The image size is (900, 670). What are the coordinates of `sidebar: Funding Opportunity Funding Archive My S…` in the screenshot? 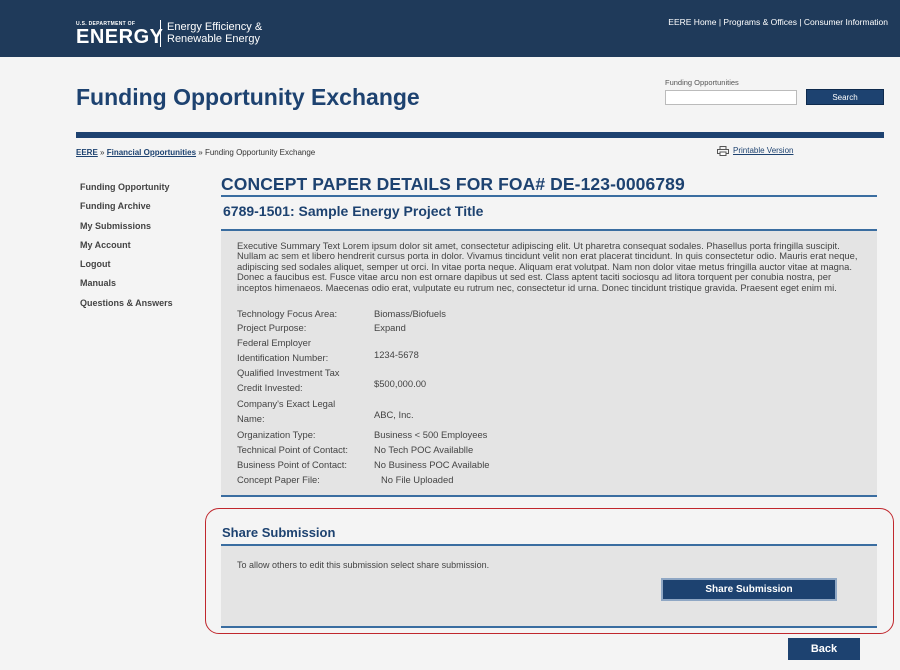 It's located at (140, 248).